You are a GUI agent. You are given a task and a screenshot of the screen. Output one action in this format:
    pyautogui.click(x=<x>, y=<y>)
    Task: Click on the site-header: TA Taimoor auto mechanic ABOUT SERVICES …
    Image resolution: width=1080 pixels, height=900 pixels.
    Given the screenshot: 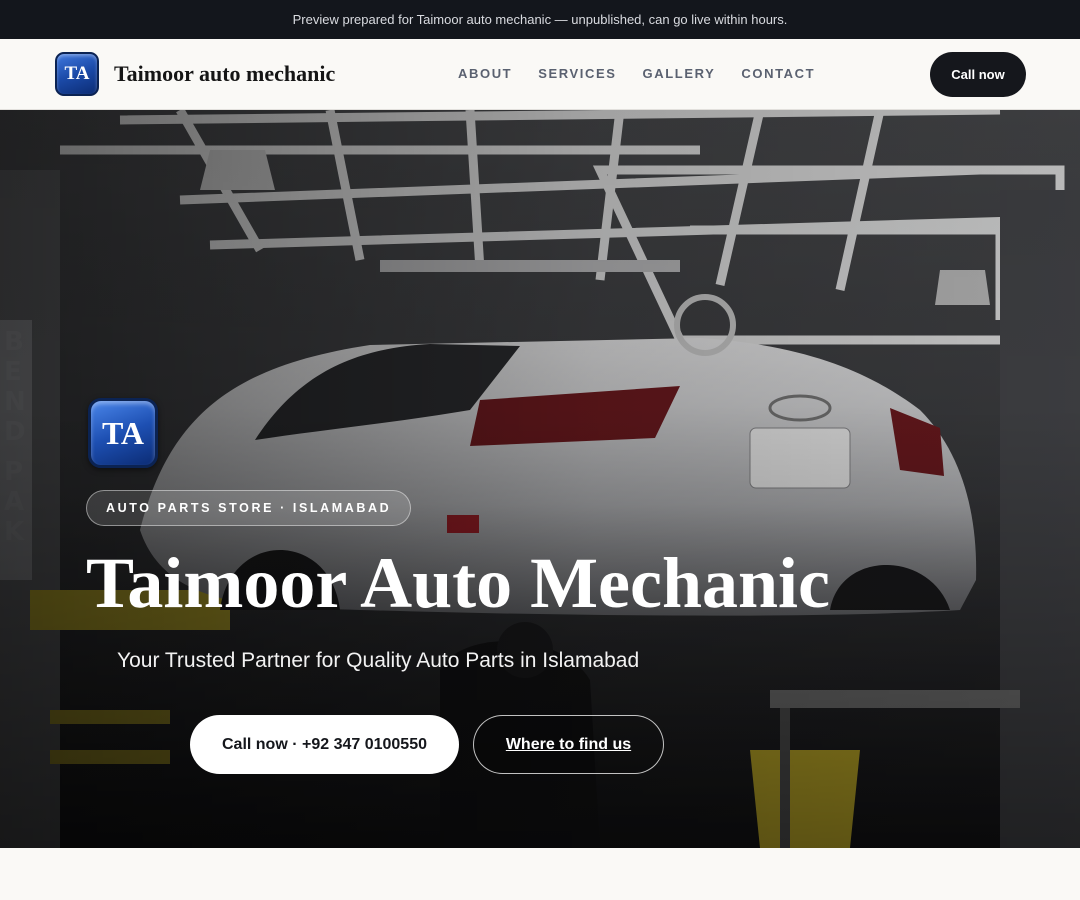 What is the action you would take?
    pyautogui.click(x=540, y=74)
    